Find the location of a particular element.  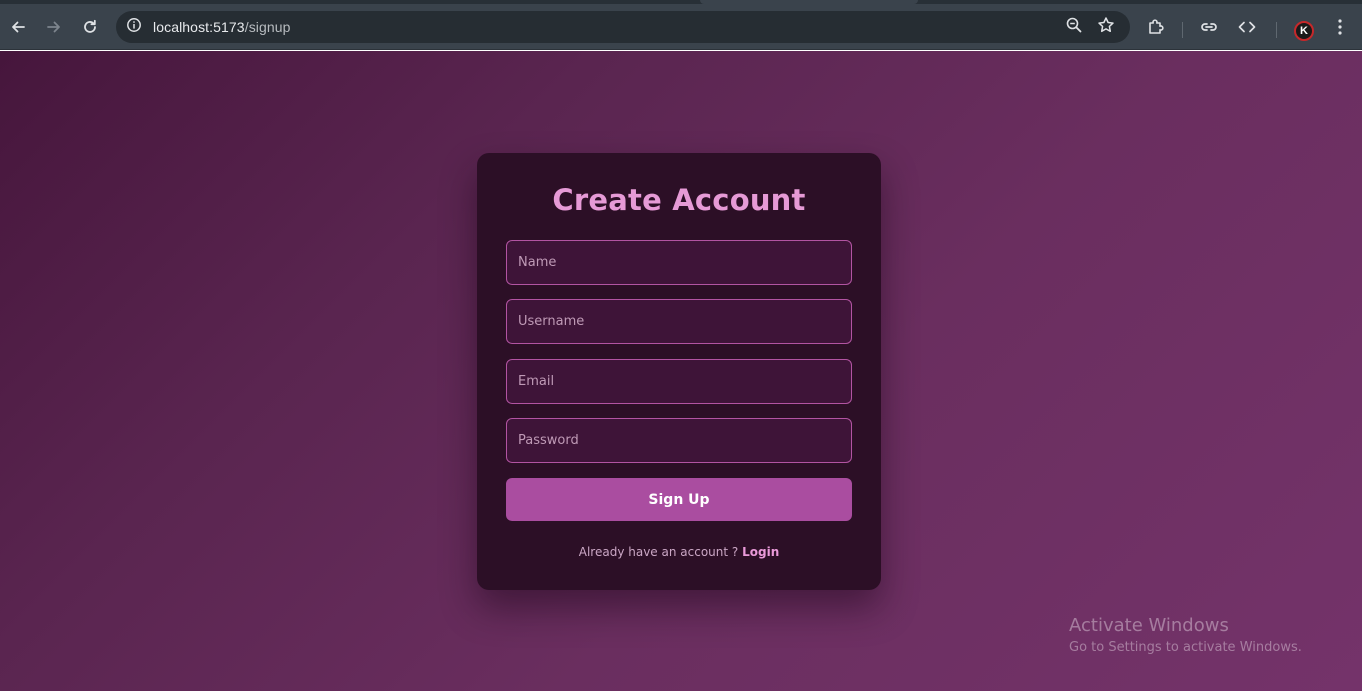

email-input is located at coordinates (679, 381).